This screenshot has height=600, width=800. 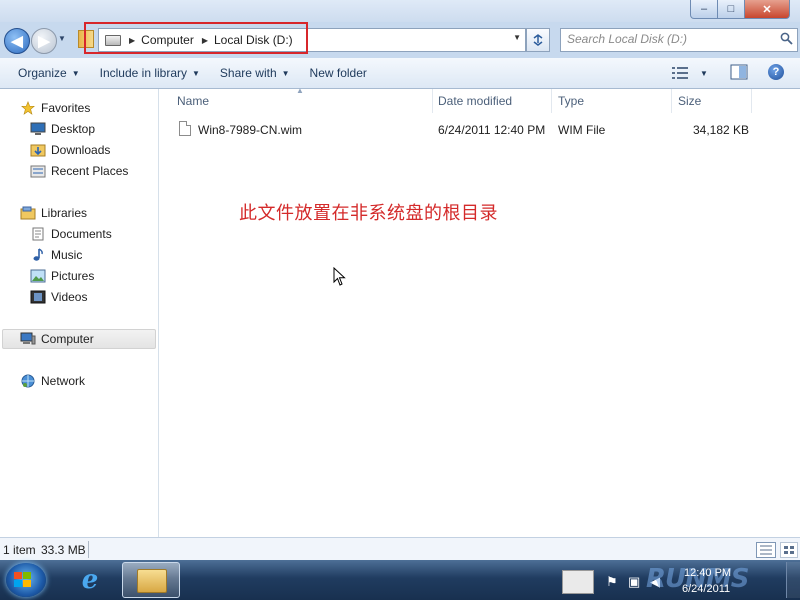 What do you see at coordinates (81, 150) in the screenshot?
I see `nav-downloads-label: Downloads` at bounding box center [81, 150].